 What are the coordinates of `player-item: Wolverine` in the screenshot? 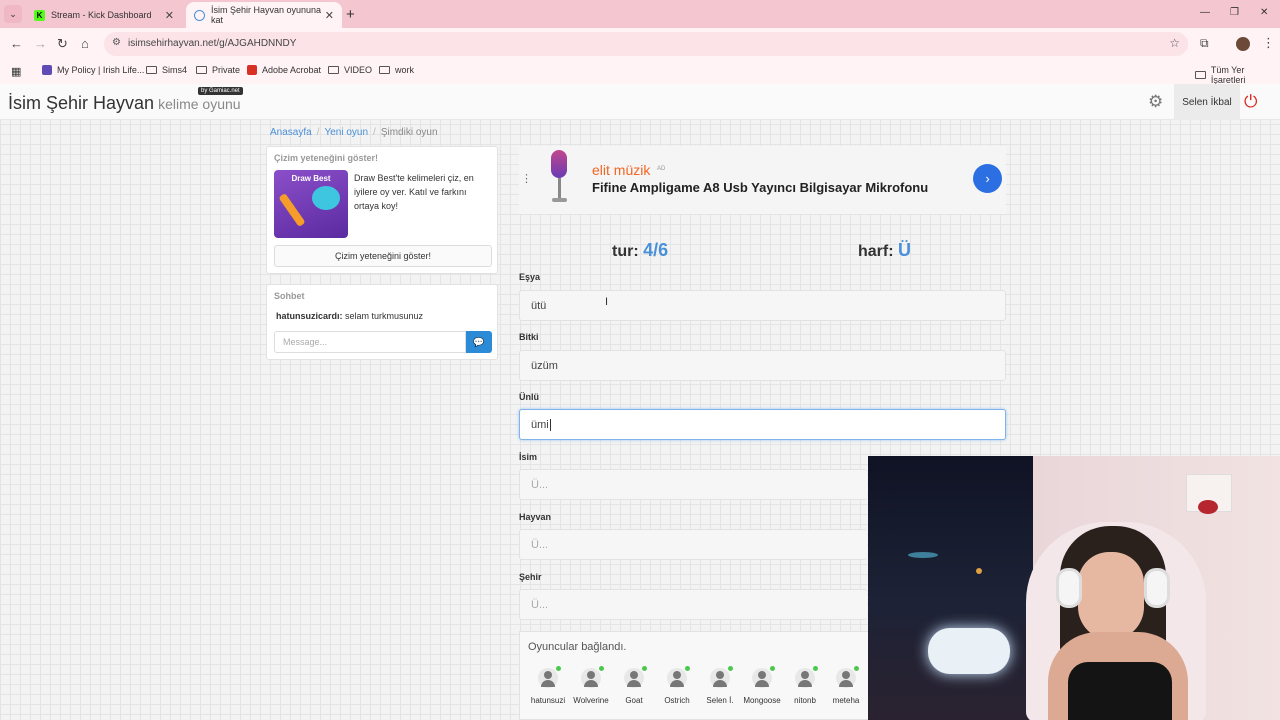 It's located at (591, 685).